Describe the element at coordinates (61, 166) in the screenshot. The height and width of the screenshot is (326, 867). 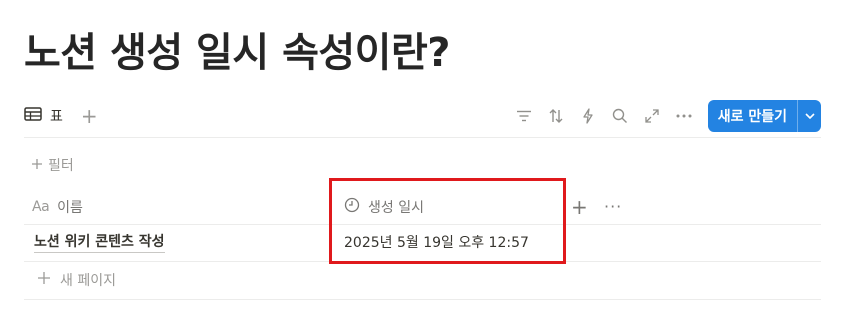
I see `filter-label: 필터` at that location.